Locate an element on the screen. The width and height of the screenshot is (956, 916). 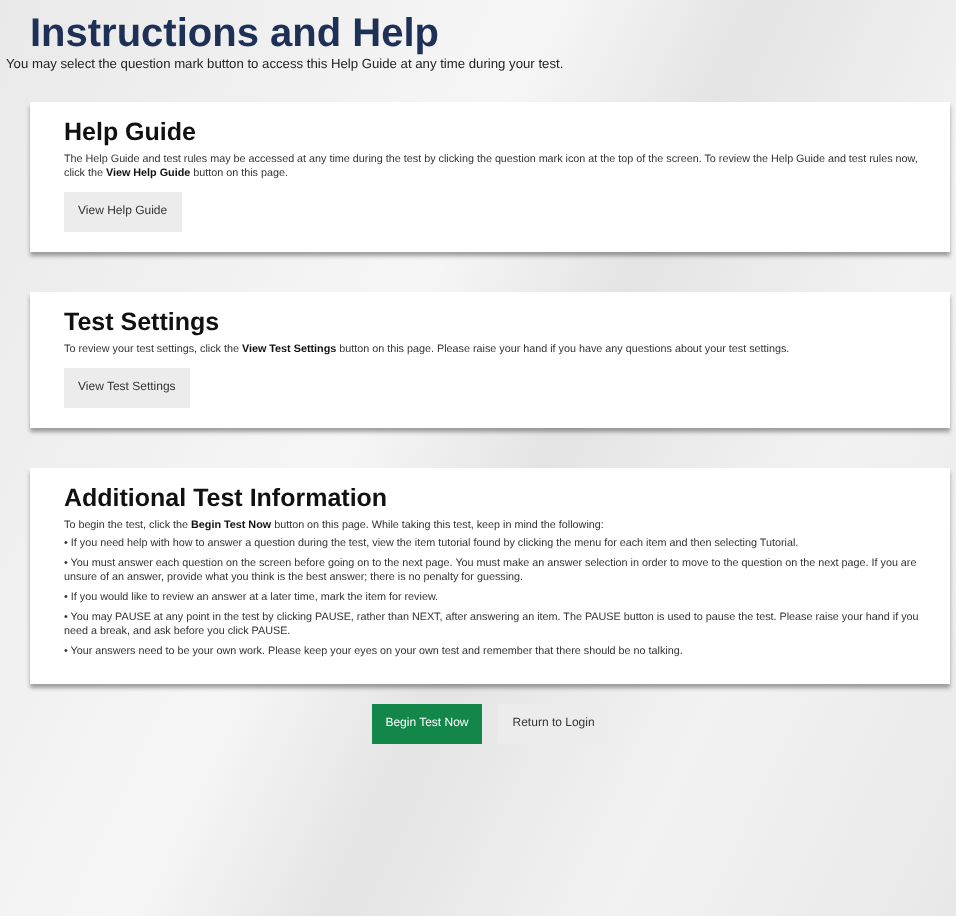
section-heading: Help Guide is located at coordinates (130, 133).